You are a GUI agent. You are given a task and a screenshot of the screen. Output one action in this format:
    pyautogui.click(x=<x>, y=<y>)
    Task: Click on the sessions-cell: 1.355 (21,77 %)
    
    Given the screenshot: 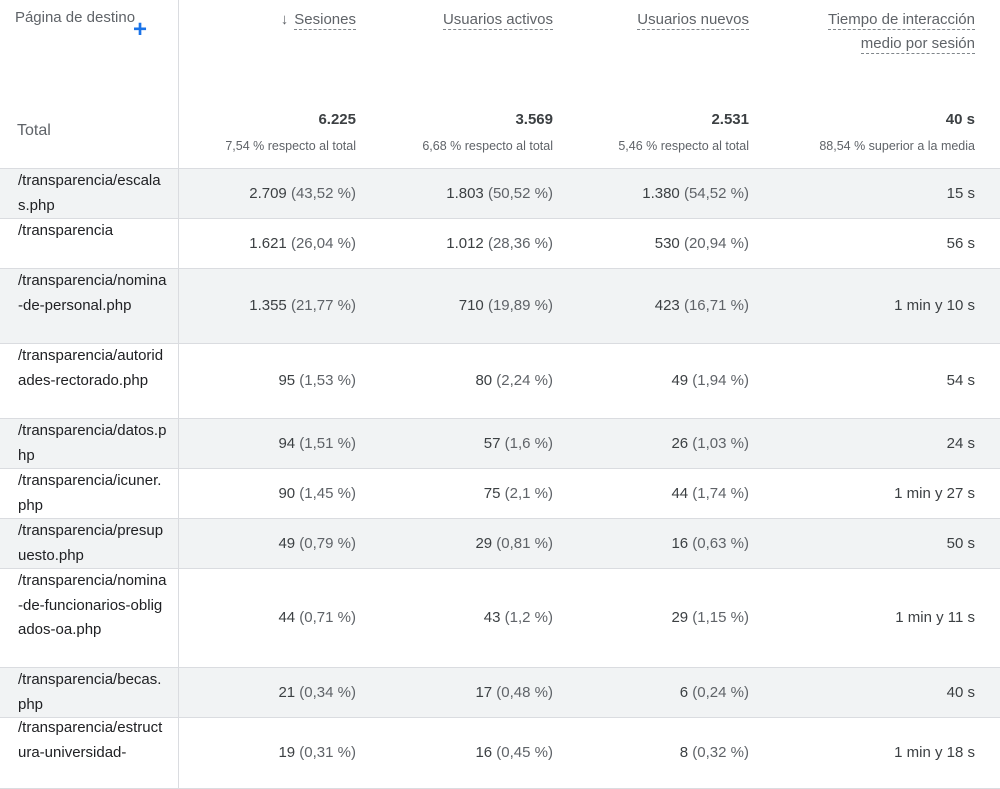 What is the action you would take?
    pyautogui.click(x=302, y=305)
    